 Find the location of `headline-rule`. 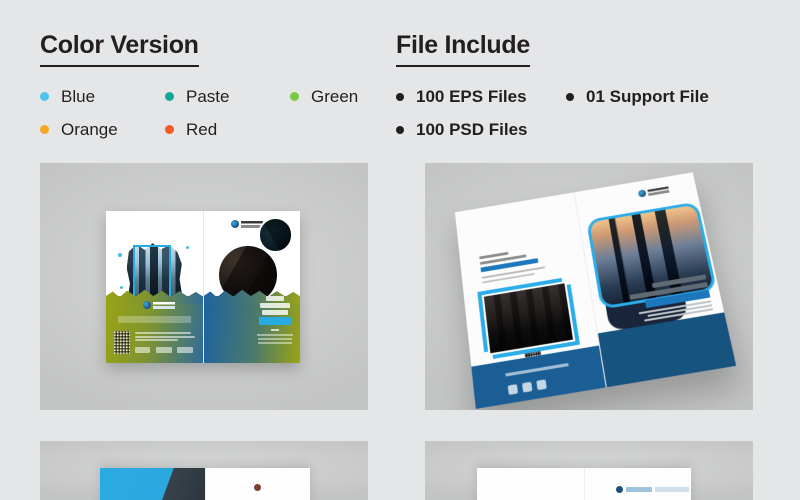

headline-rule is located at coordinates (275, 330).